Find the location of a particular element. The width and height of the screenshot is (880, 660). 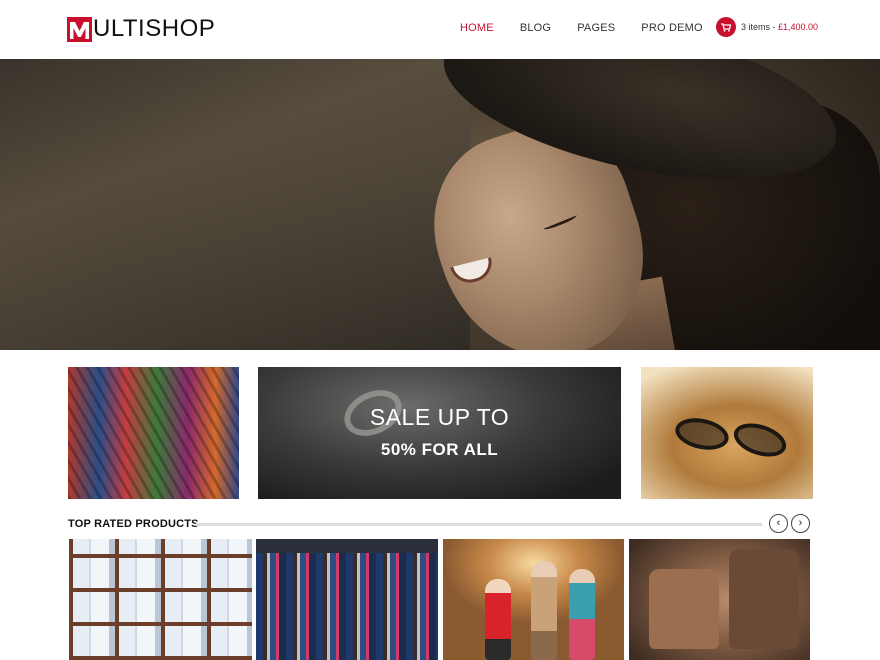

sunglasses-lens-left is located at coordinates (702, 434).